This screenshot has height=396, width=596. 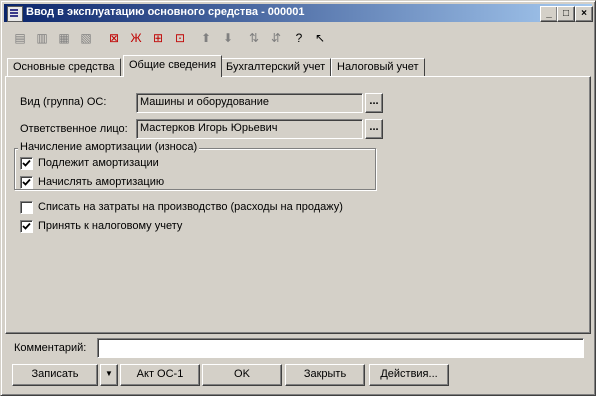 What do you see at coordinates (64, 67) in the screenshot?
I see `tab-fixed-assets: Основные средства` at bounding box center [64, 67].